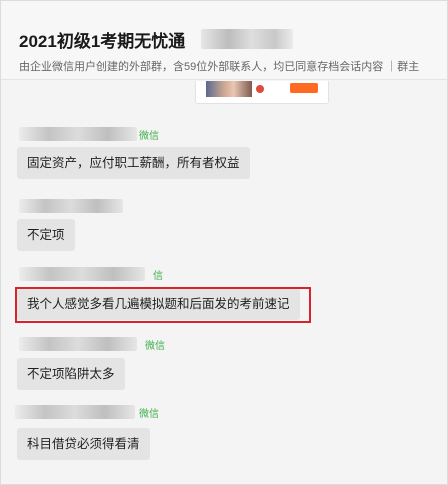 This screenshot has width=448, height=485. Describe the element at coordinates (247, 39) in the screenshot. I see `title-redaction` at that location.